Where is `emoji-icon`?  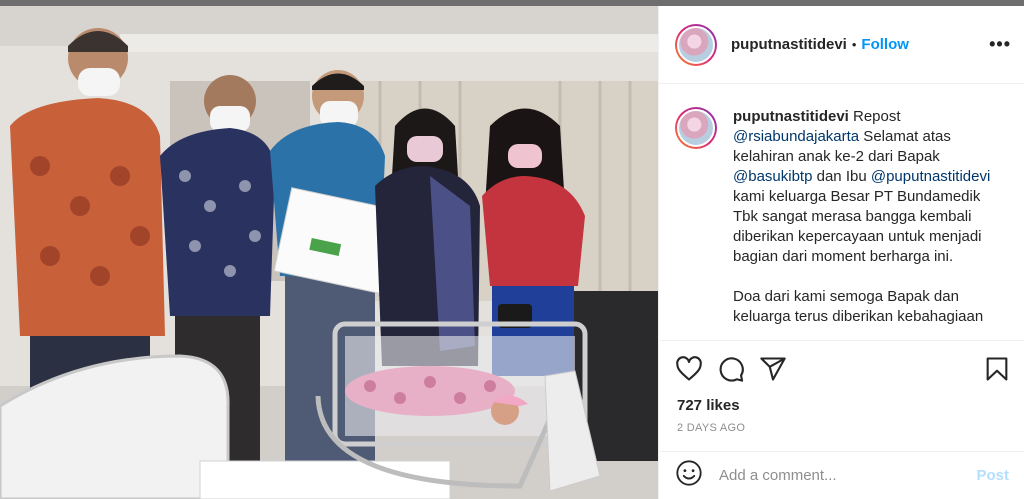 emoji-icon is located at coordinates (689, 475).